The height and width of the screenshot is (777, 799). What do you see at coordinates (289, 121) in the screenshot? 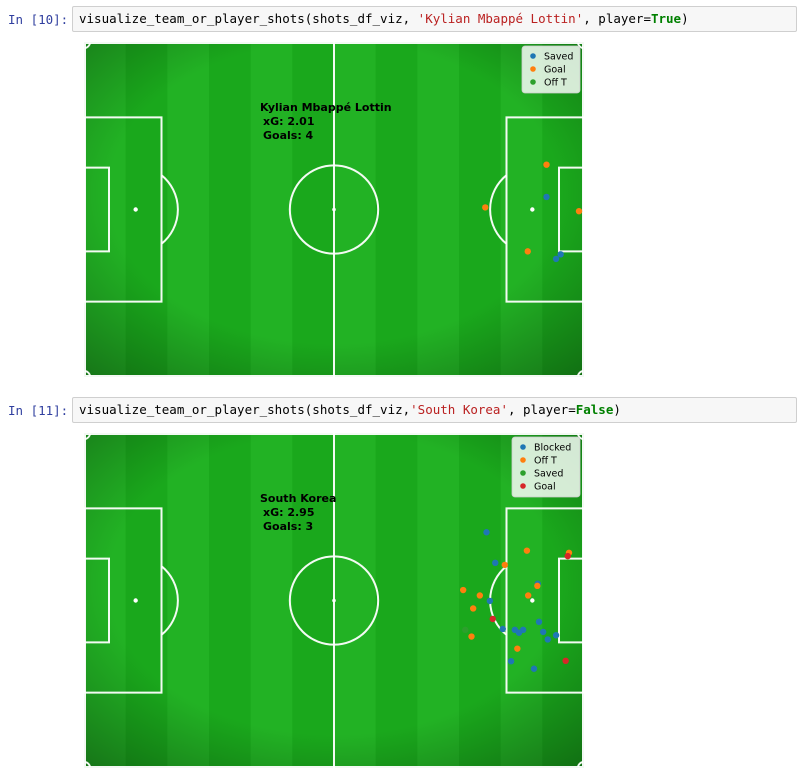
I see `annotation-xg: xG: 2.01` at bounding box center [289, 121].